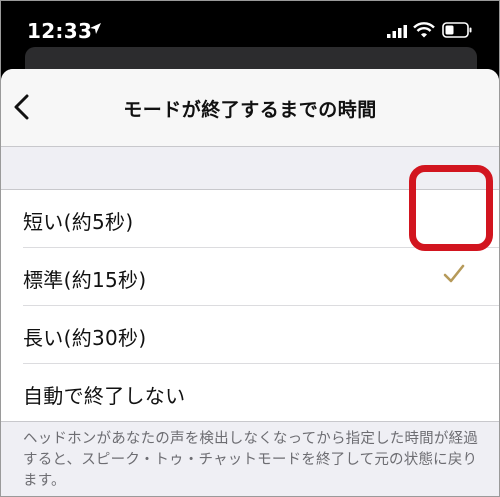  I want to click on page-title: モードが終了するまでの時間, so click(250, 110).